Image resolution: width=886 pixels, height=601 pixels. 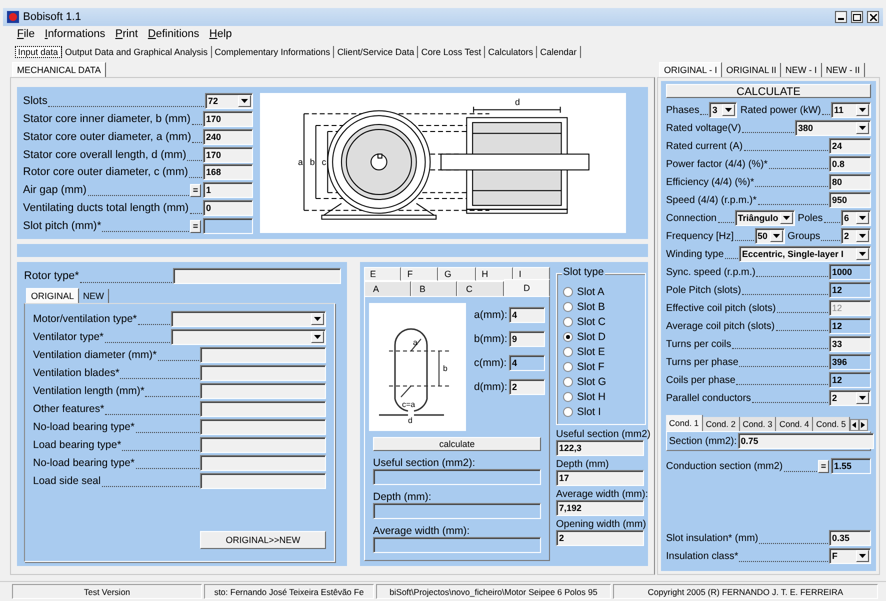 I want to click on menu-item: Print, so click(x=126, y=34).